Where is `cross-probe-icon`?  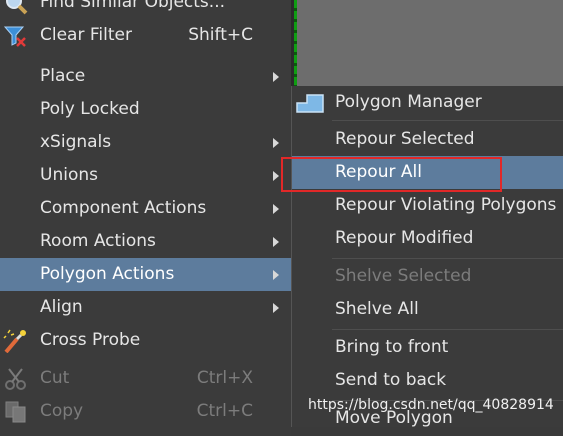
cross-probe-icon is located at coordinates (14, 341).